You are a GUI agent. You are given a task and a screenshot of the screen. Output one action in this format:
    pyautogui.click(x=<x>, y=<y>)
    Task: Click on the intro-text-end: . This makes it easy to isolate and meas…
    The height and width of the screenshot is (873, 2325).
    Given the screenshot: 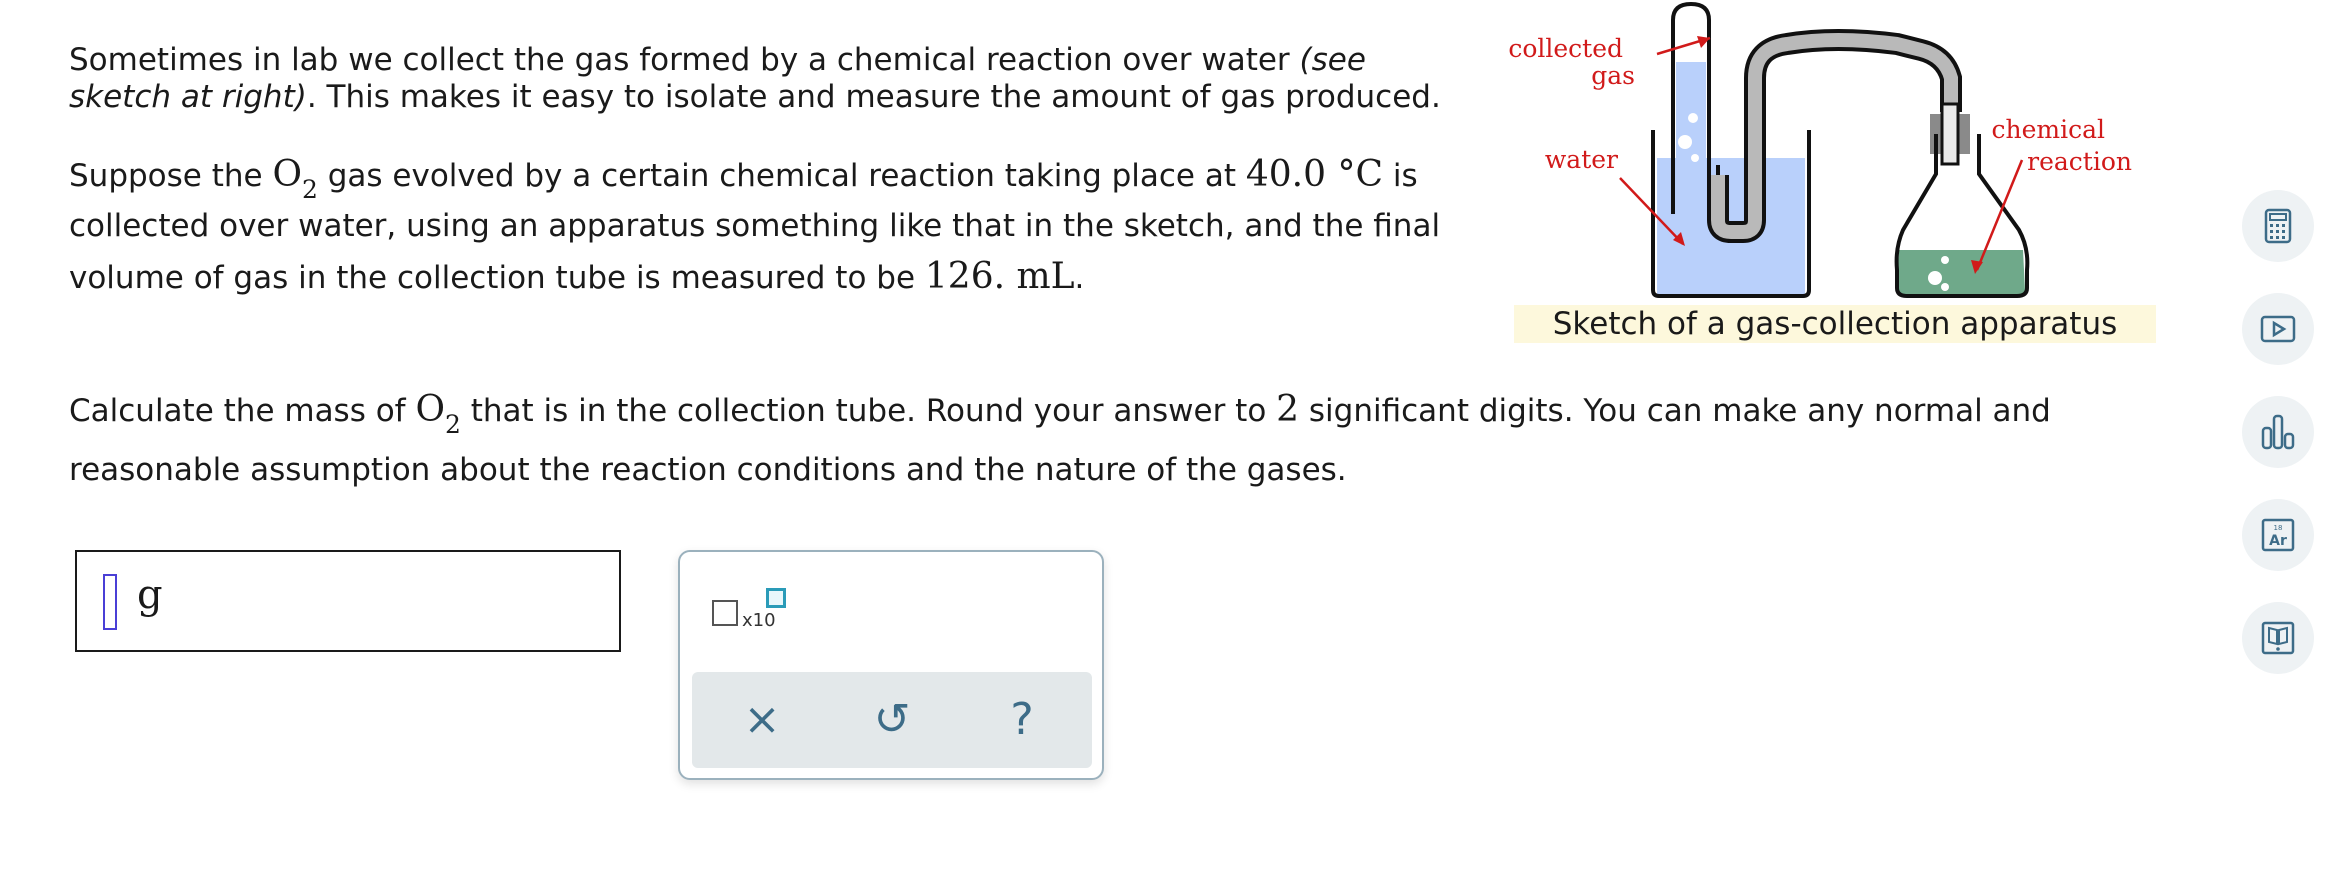 What is the action you would take?
    pyautogui.click(x=873, y=96)
    